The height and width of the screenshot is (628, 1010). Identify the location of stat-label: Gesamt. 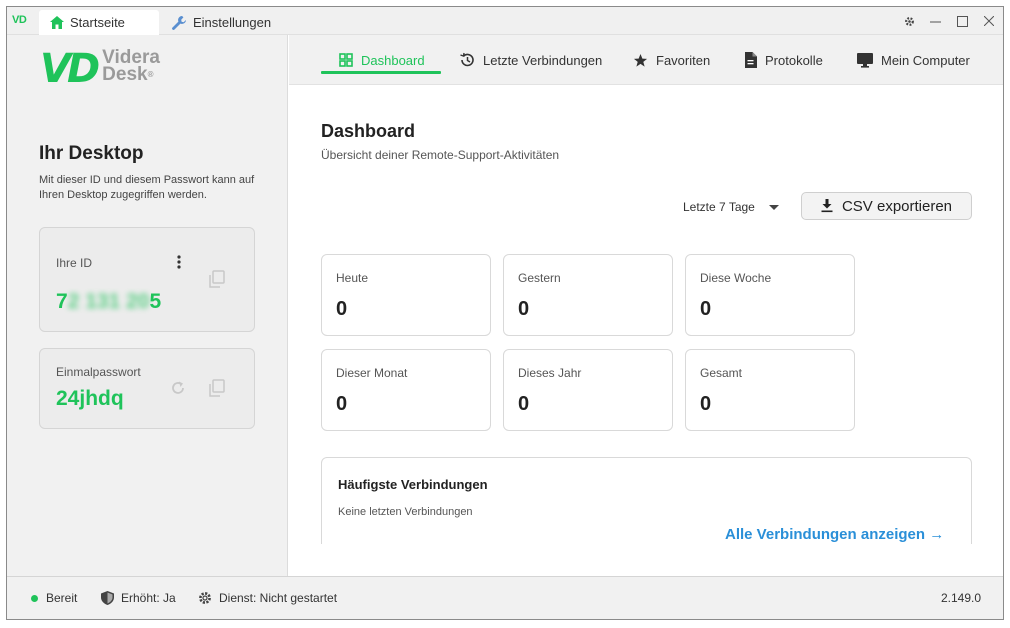
(721, 373).